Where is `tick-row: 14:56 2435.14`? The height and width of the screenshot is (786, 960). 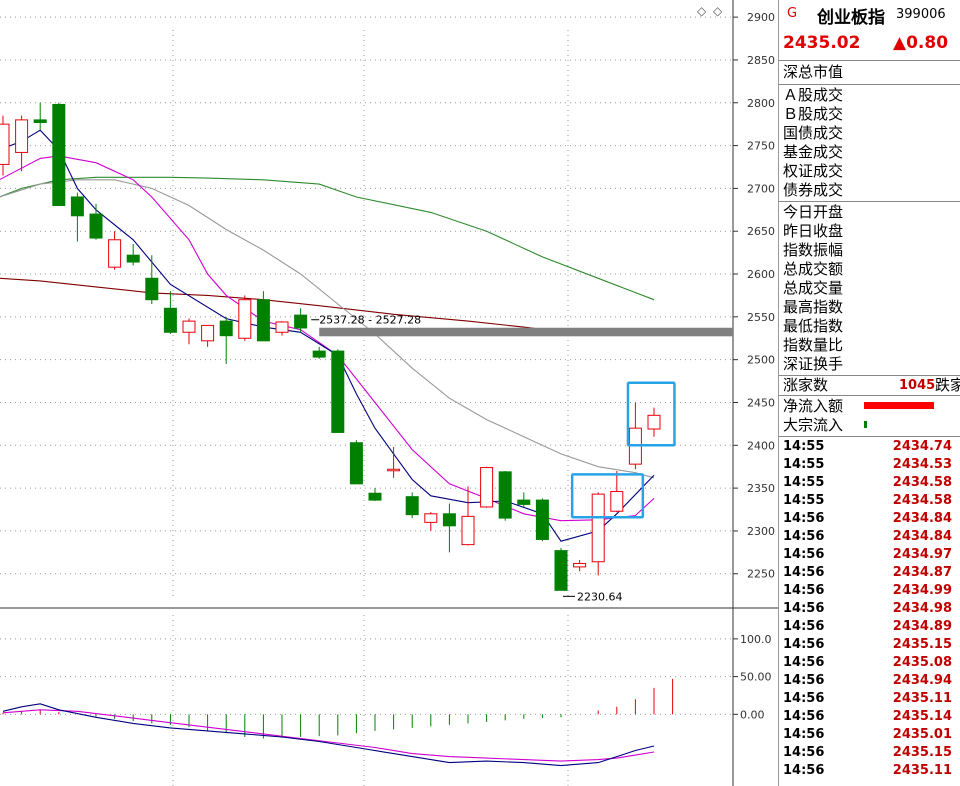
tick-row: 14:56 2435.14 is located at coordinates (869, 717).